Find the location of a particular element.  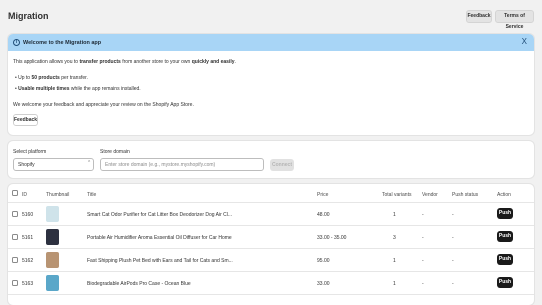

select-chevron-icon: ⌃ is located at coordinates (89, 163).